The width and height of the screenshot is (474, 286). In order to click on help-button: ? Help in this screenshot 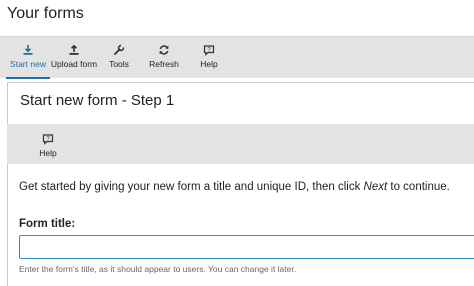, I will do `click(209, 58)`.